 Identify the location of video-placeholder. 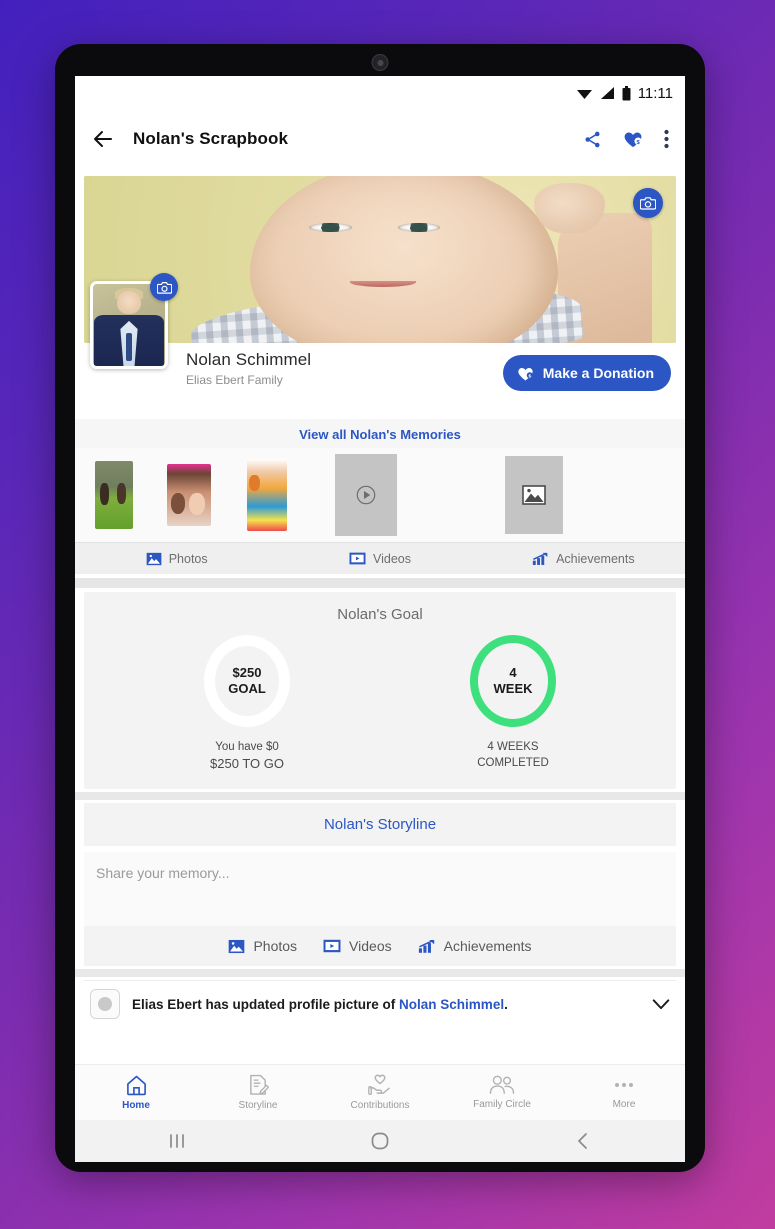
(366, 495).